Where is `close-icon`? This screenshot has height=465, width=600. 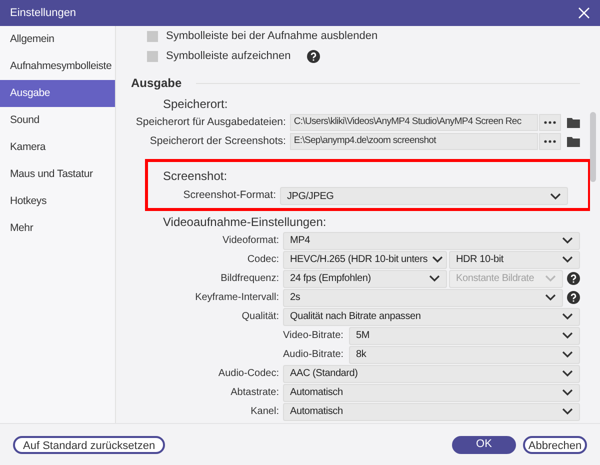
close-icon is located at coordinates (584, 13).